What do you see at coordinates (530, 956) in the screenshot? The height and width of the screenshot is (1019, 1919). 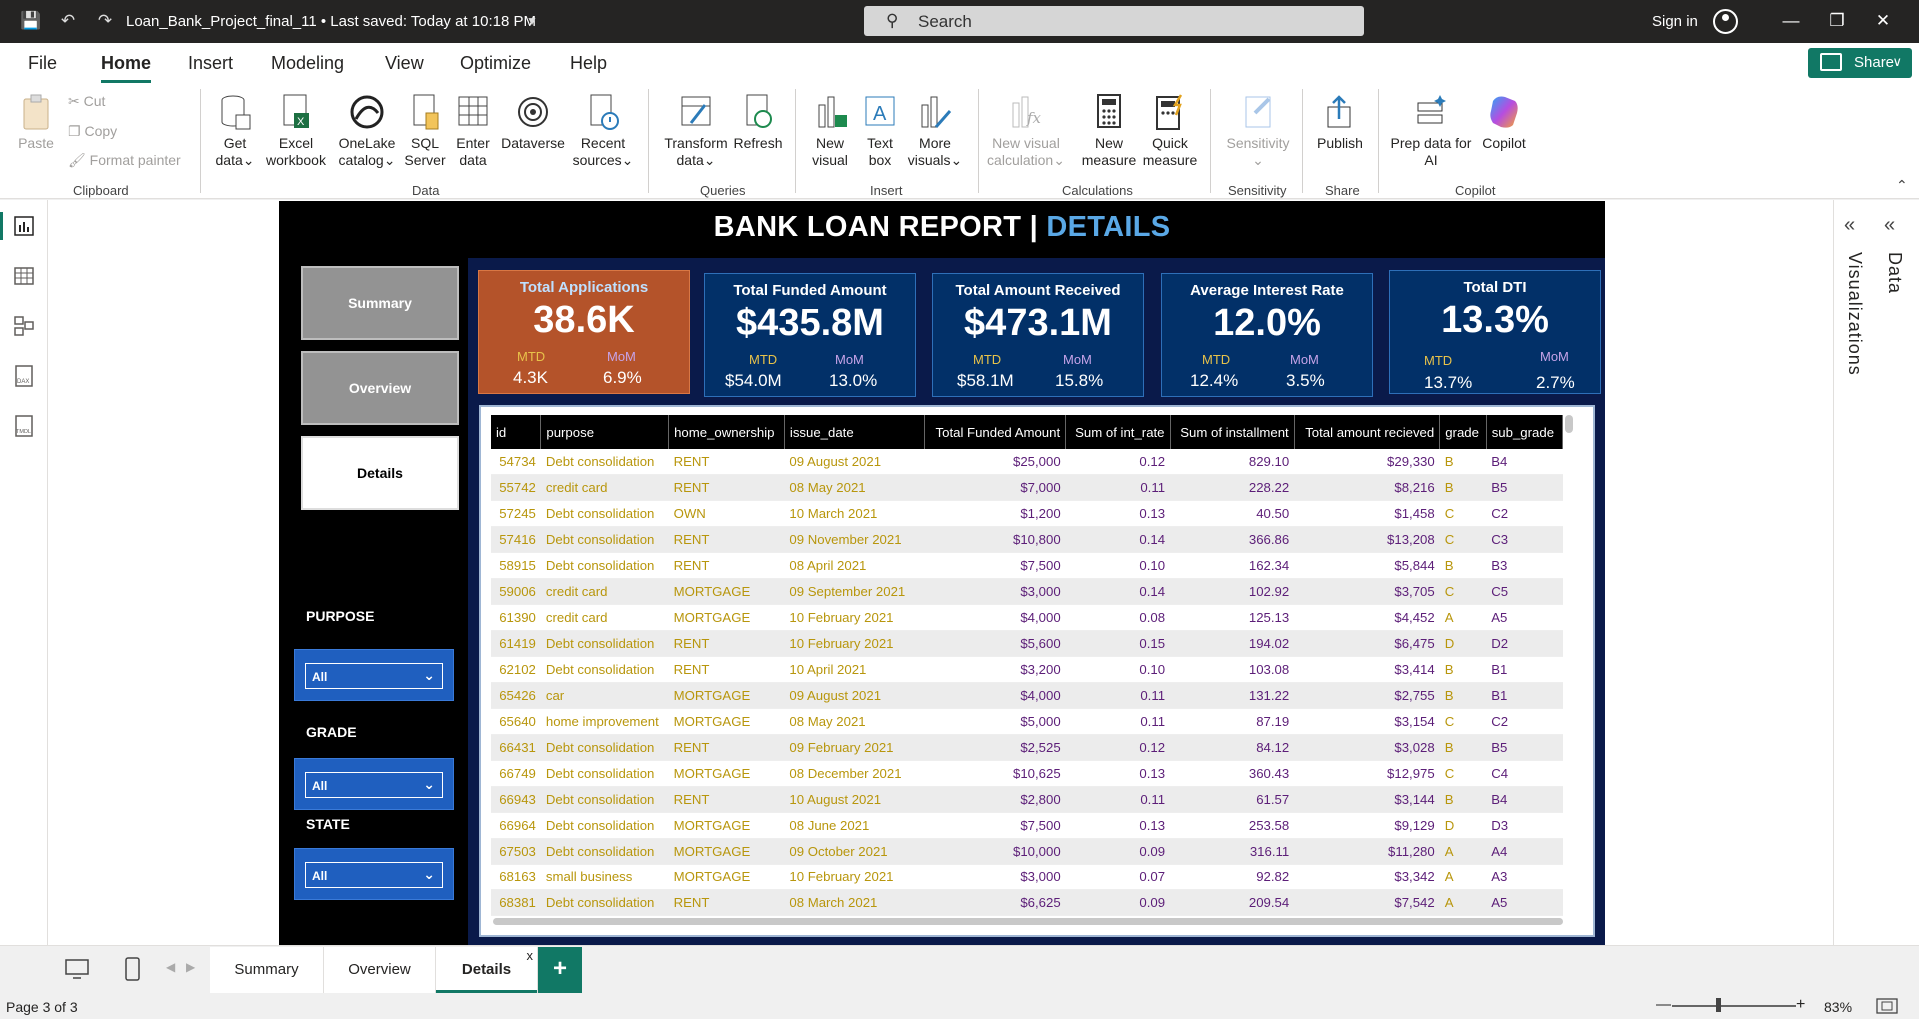 I see `close-page-icon: x` at bounding box center [530, 956].